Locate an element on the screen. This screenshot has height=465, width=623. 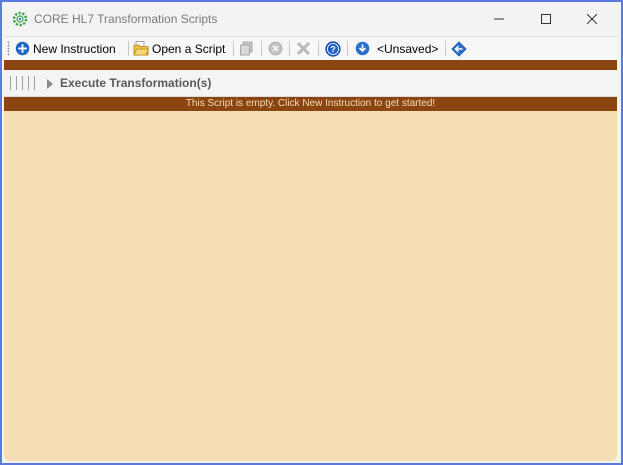
app-gear-icon is located at coordinates (20, 19).